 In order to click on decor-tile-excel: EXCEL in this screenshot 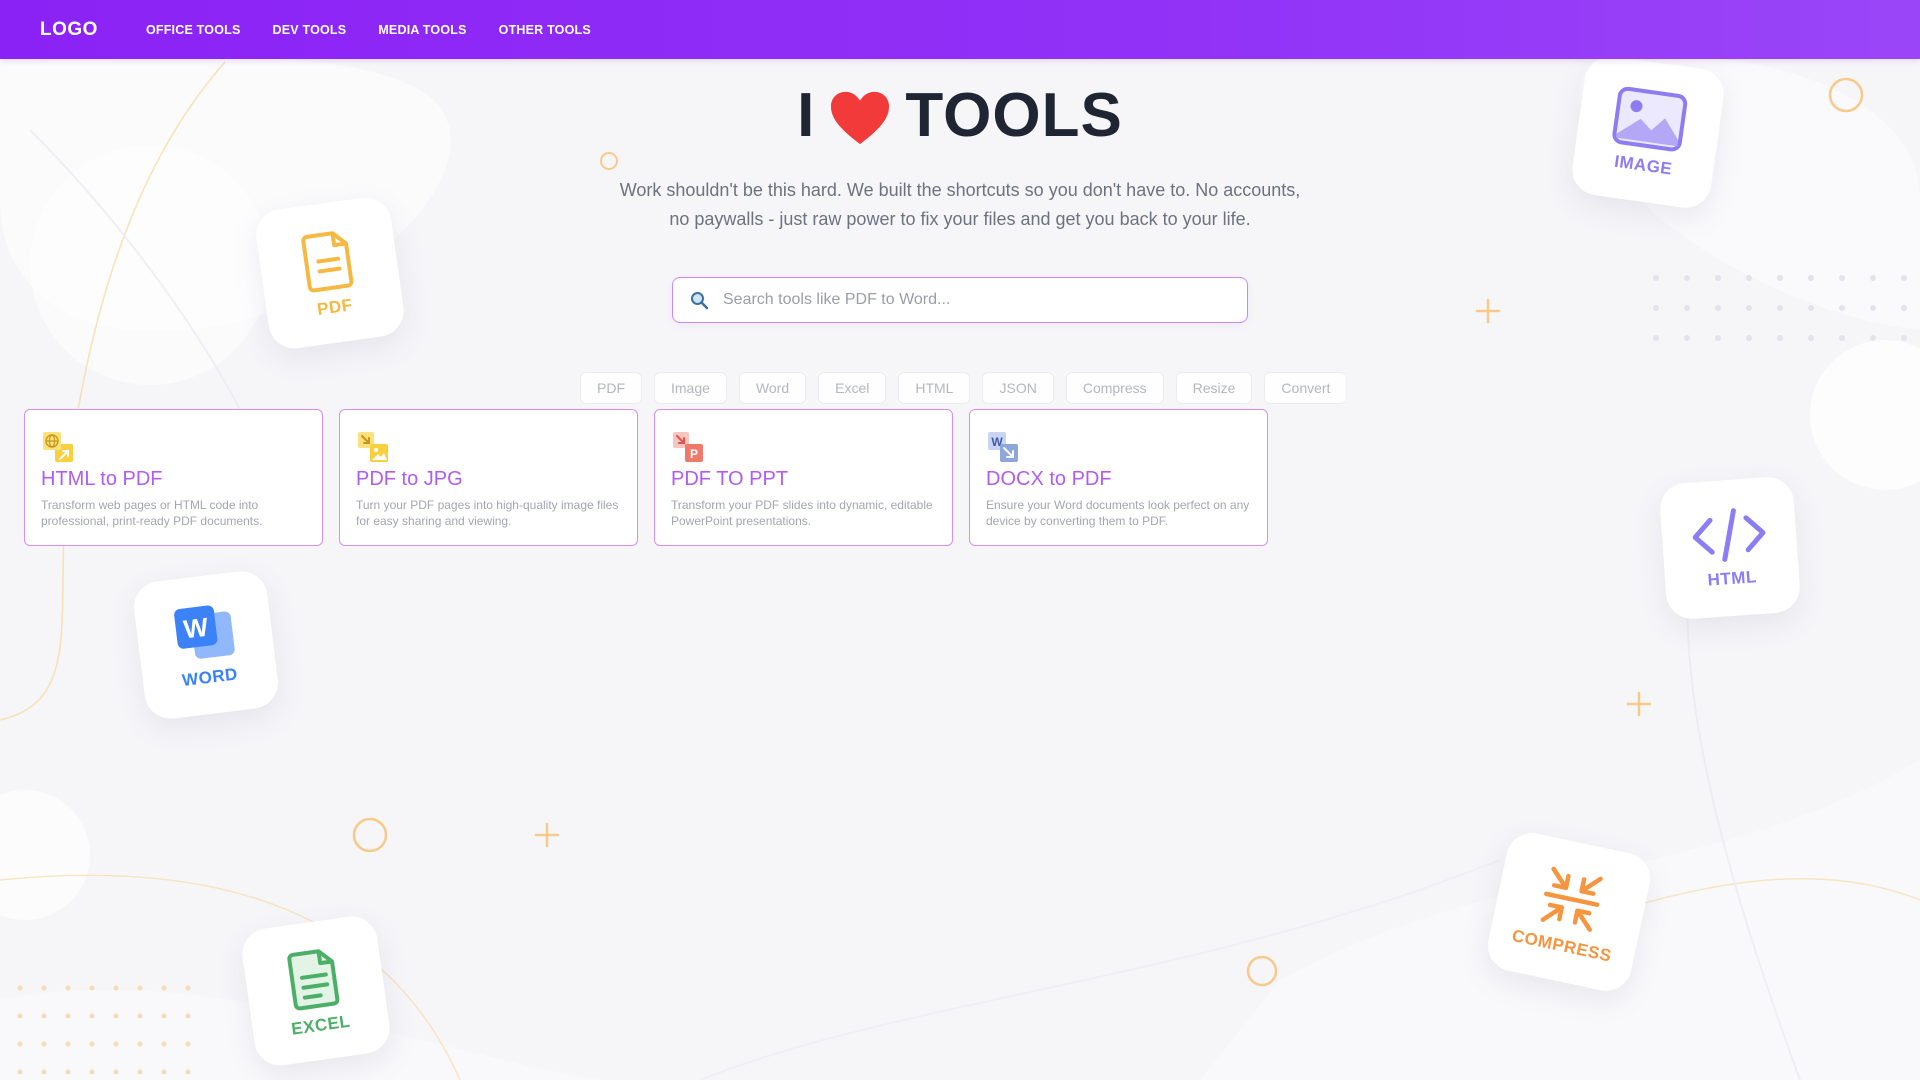, I will do `click(316, 991)`.